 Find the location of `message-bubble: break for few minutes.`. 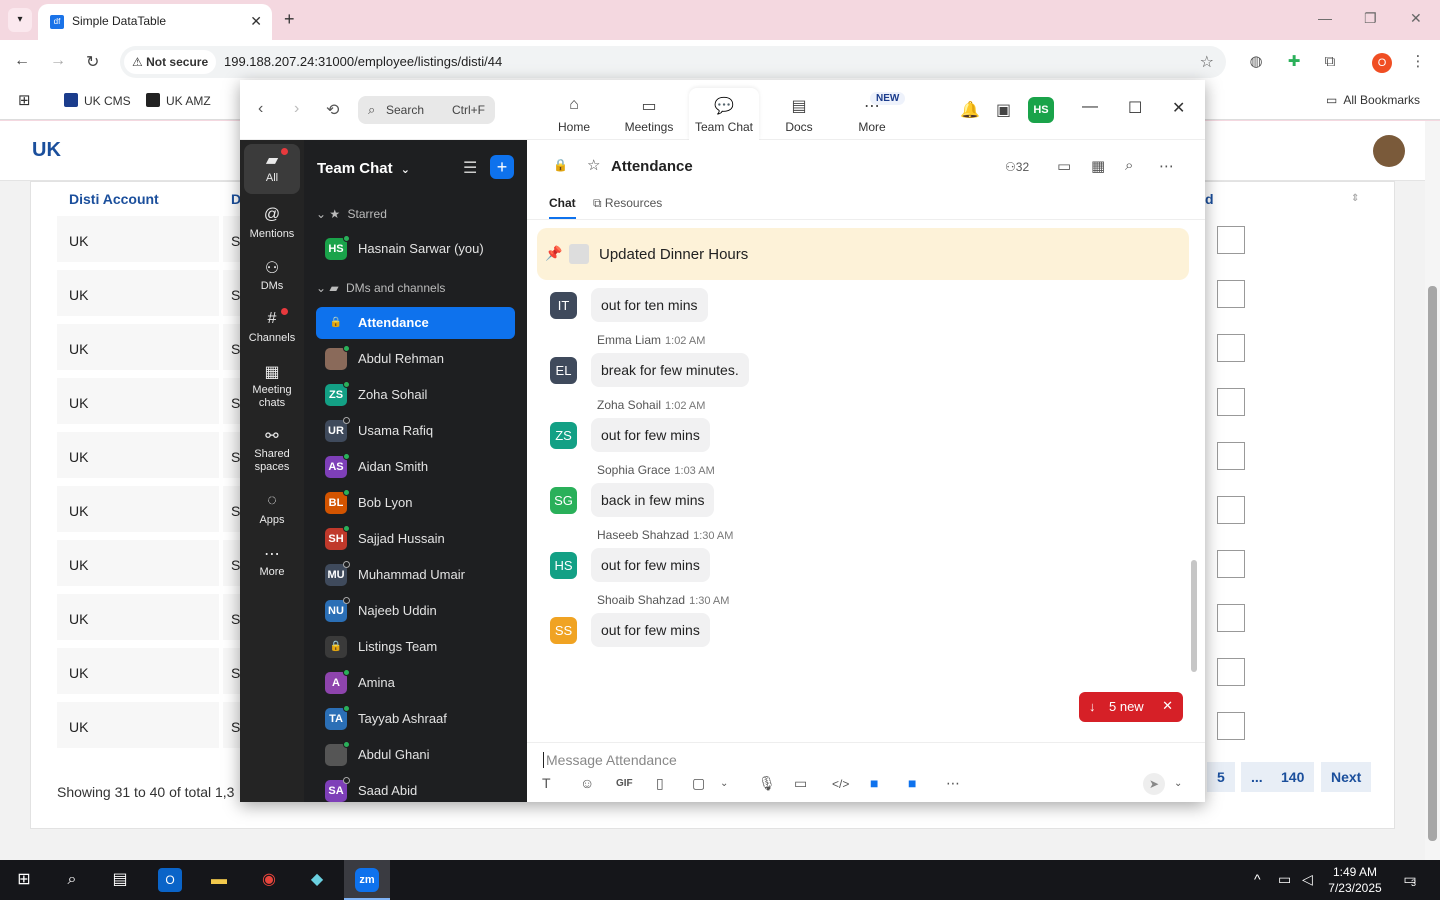

message-bubble: break for few minutes. is located at coordinates (670, 370).